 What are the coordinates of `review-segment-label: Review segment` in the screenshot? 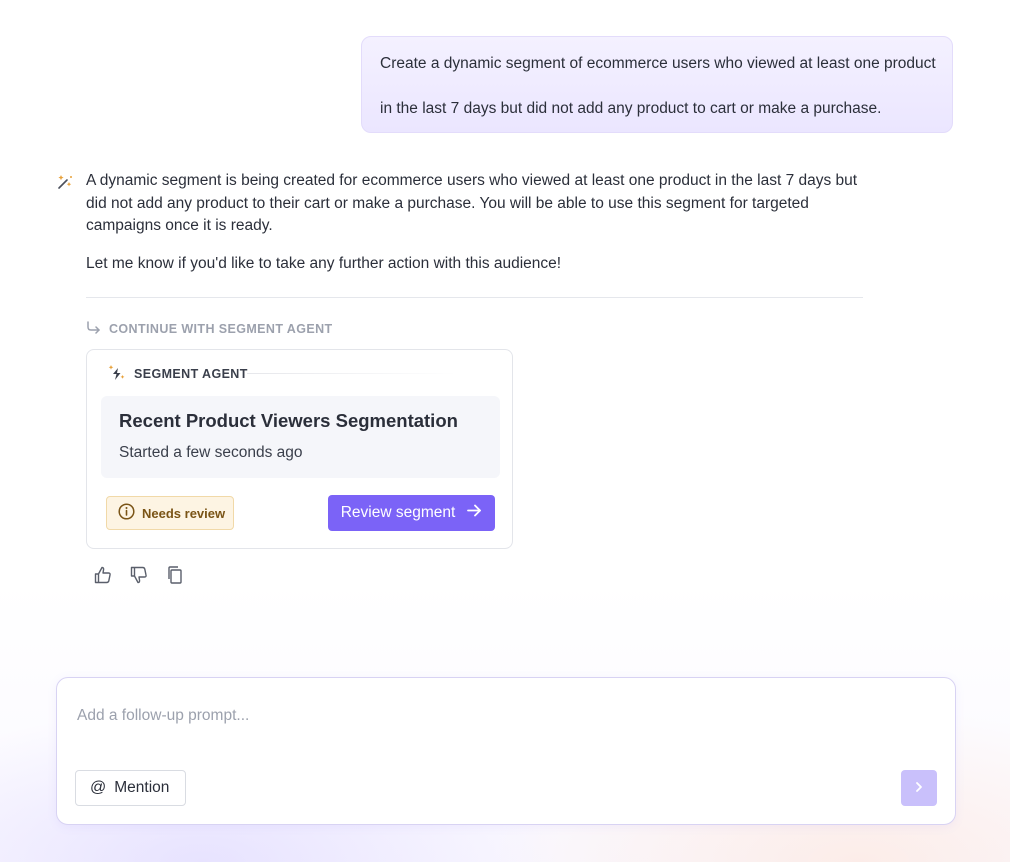 It's located at (398, 512).